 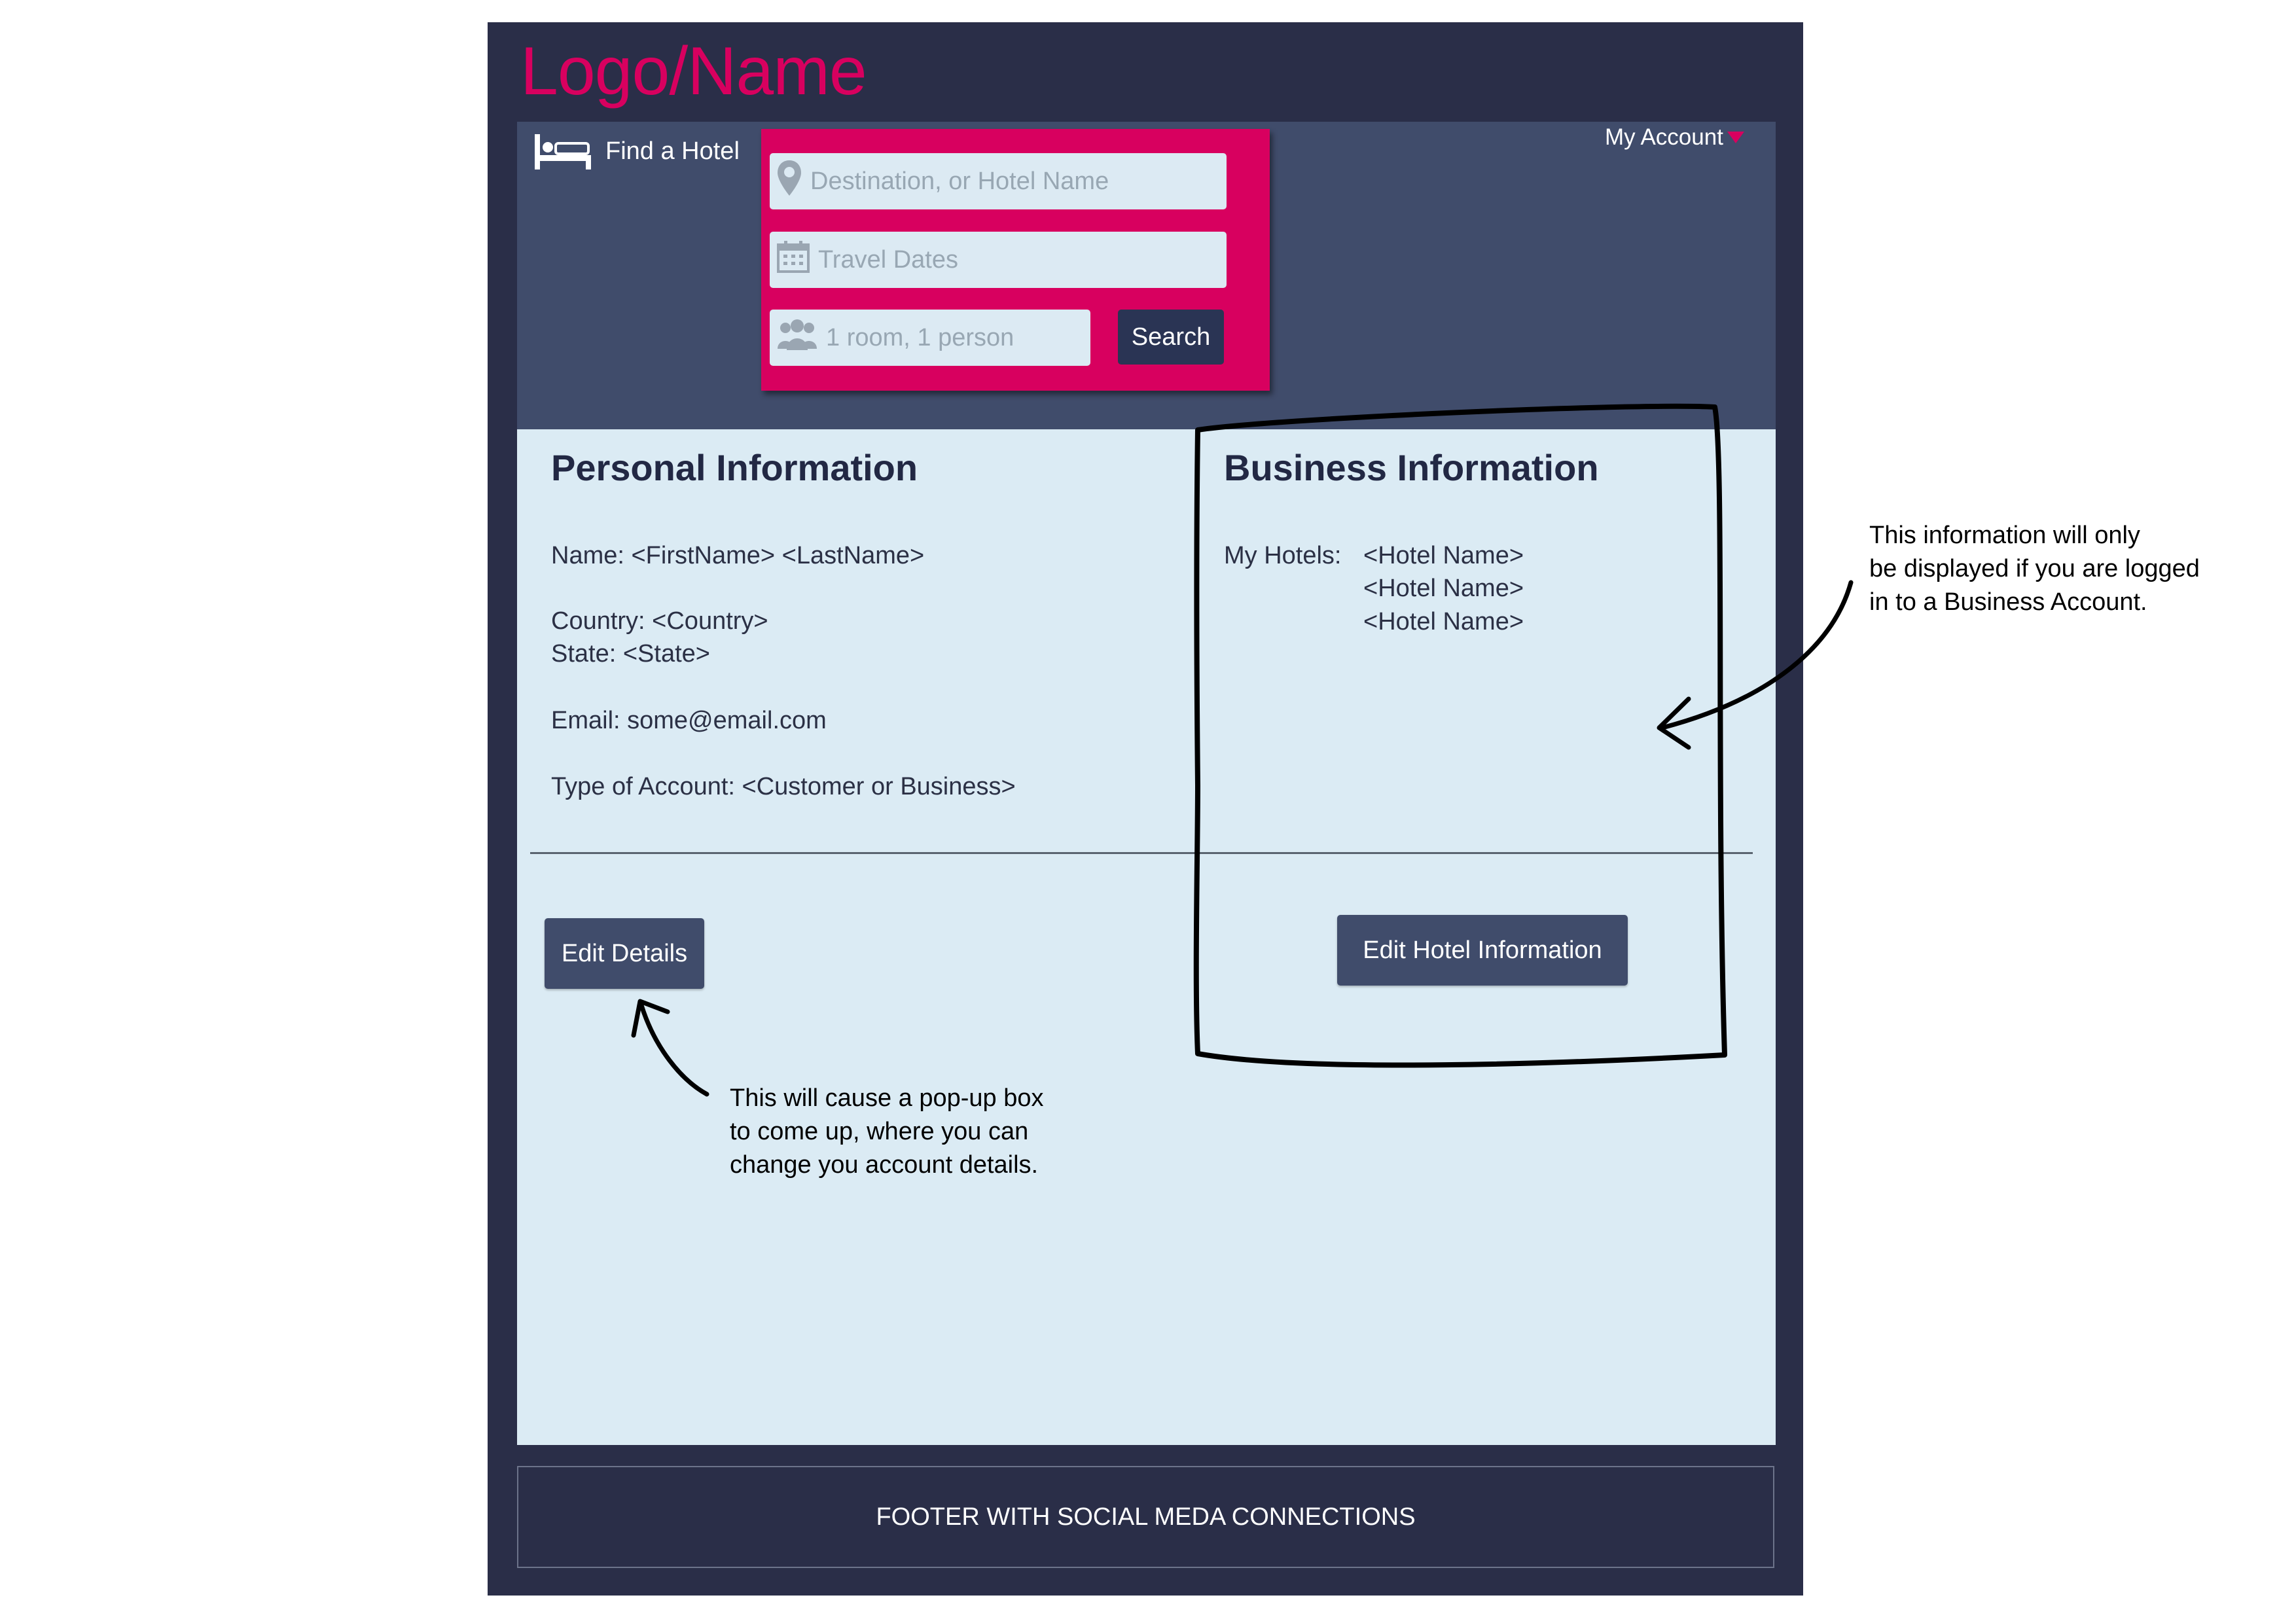 I want to click on note-line: to come up, where you can, so click(x=879, y=1131).